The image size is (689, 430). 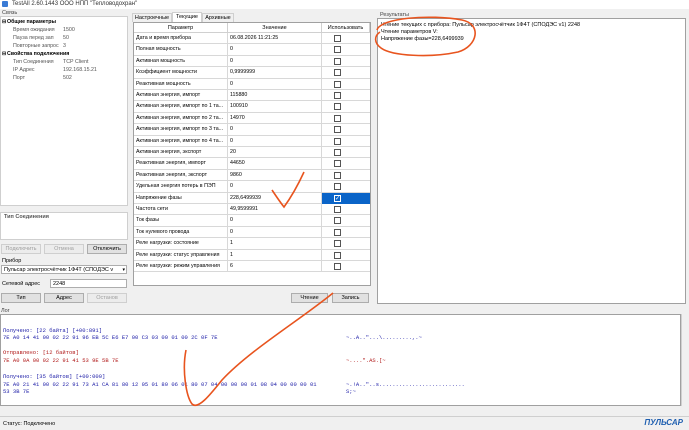 I want to click on param-value-cell: 6, so click(x=275, y=266).